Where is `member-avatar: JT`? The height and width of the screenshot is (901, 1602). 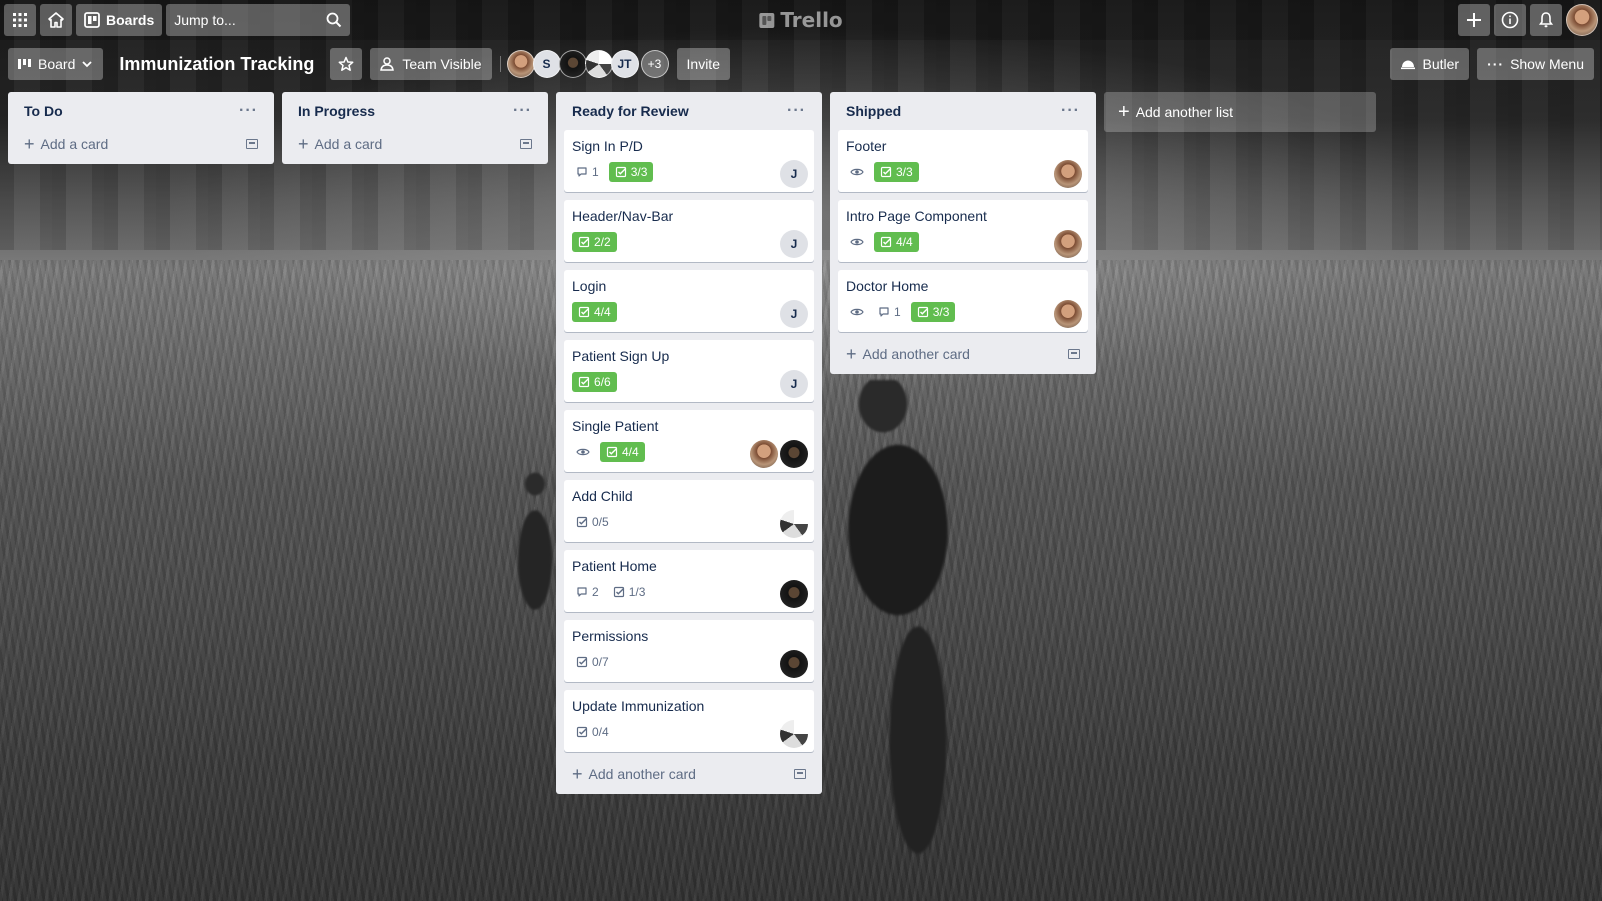 member-avatar: JT is located at coordinates (624, 64).